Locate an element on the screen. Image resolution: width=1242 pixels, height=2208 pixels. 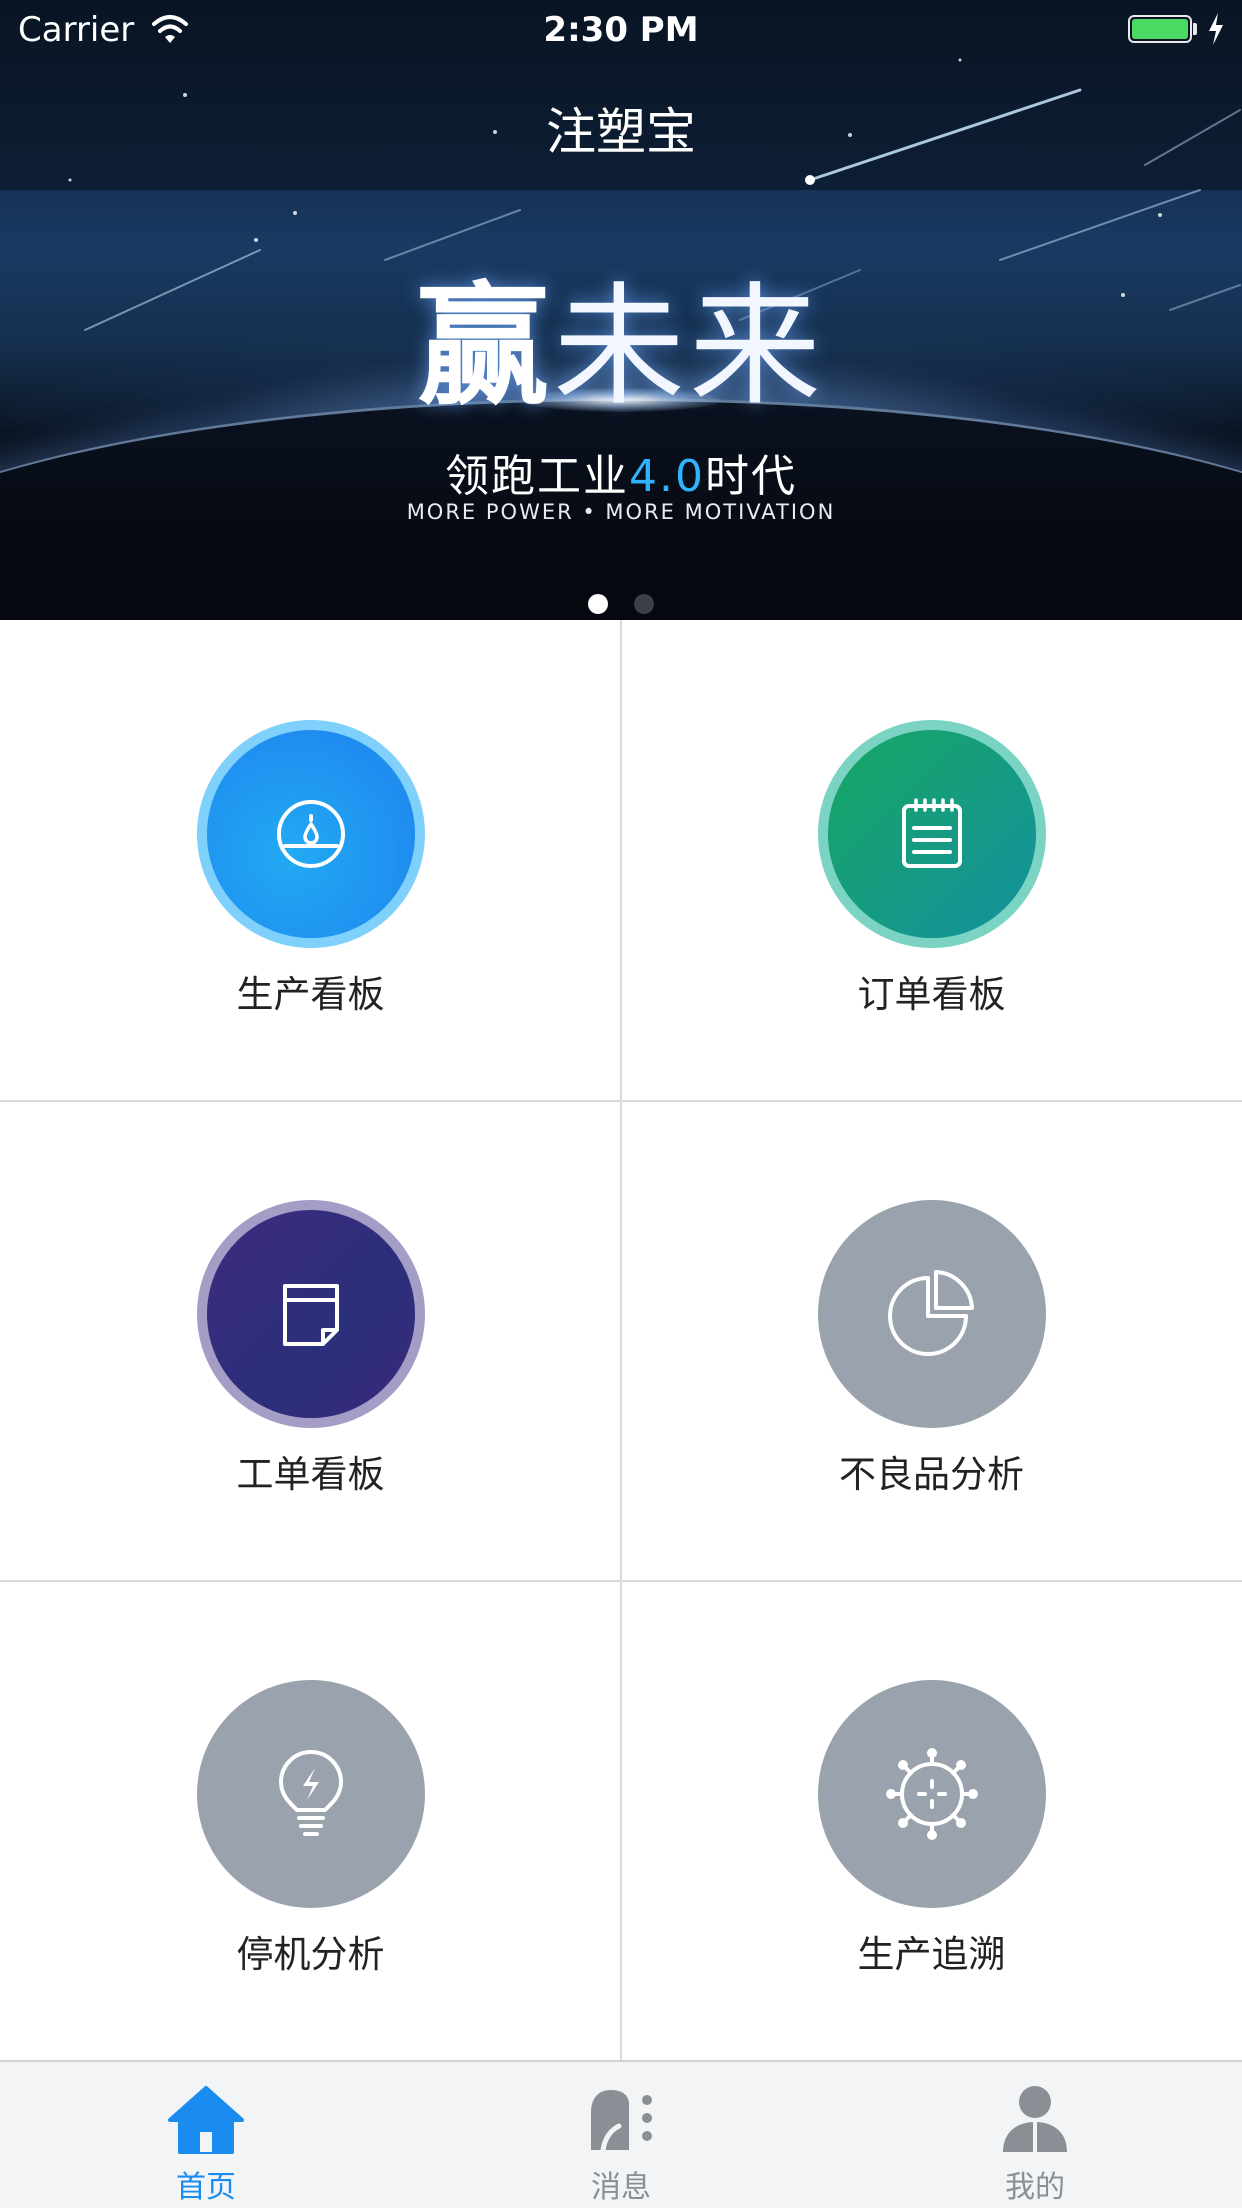
menu-item-label: 工单看板 is located at coordinates (310, 1474).